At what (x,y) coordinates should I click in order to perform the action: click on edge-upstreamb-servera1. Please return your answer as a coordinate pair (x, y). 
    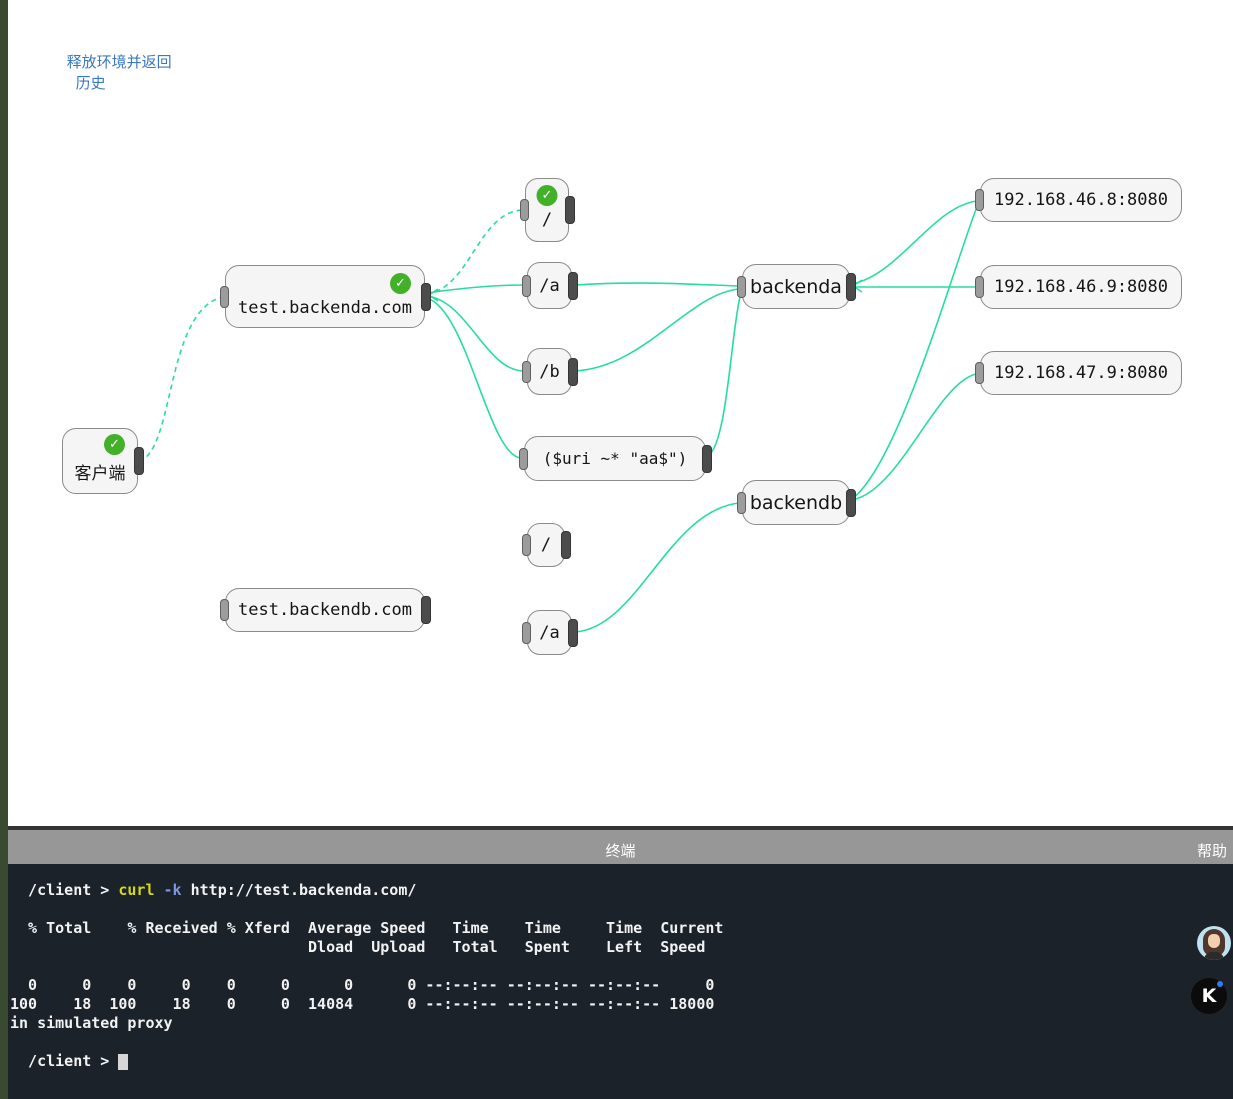
    Looking at the image, I should click on (915, 351).